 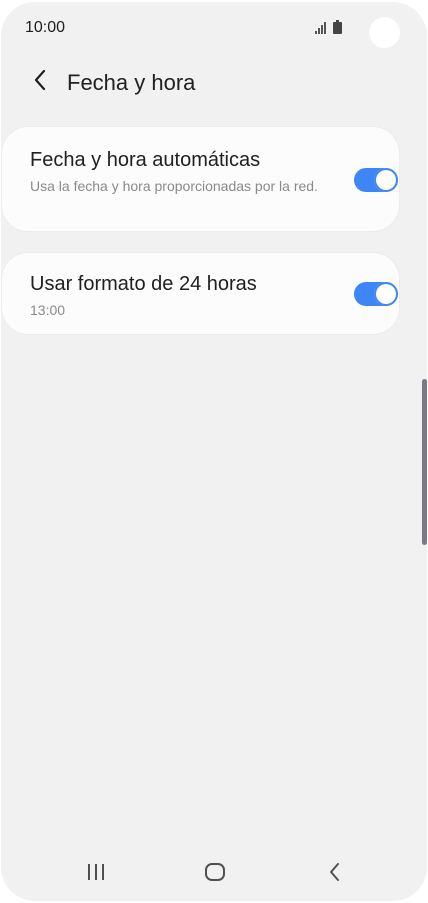 I want to click on nav-back-button, so click(x=335, y=874).